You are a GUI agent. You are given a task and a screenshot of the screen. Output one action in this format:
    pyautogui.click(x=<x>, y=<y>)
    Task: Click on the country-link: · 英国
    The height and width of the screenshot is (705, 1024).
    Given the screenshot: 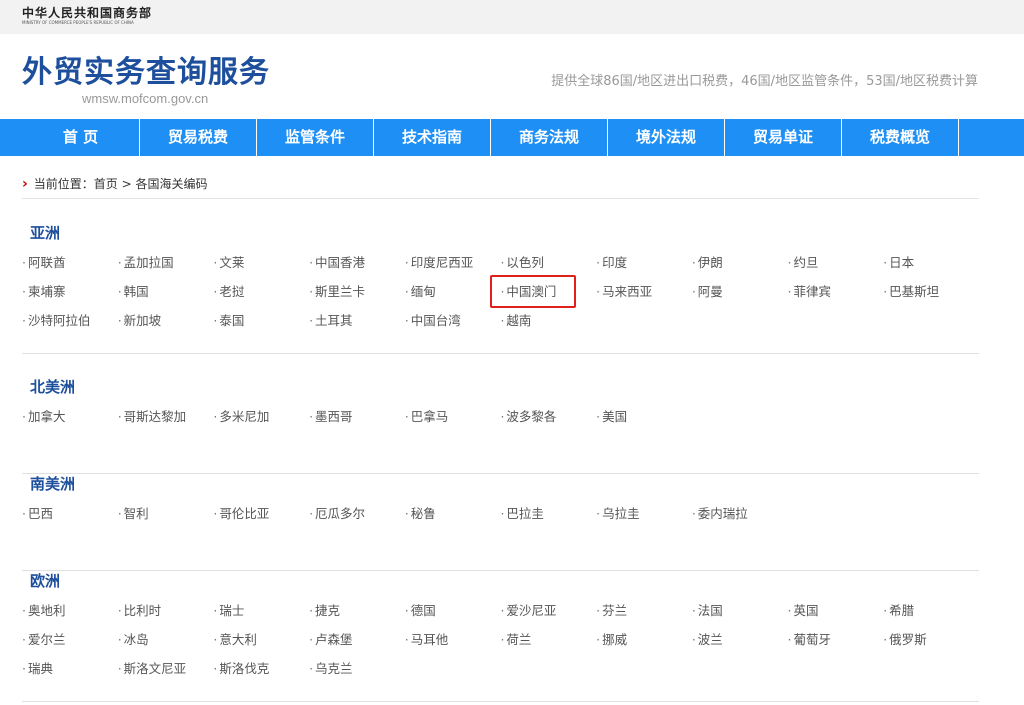 What is the action you would take?
    pyautogui.click(x=836, y=616)
    